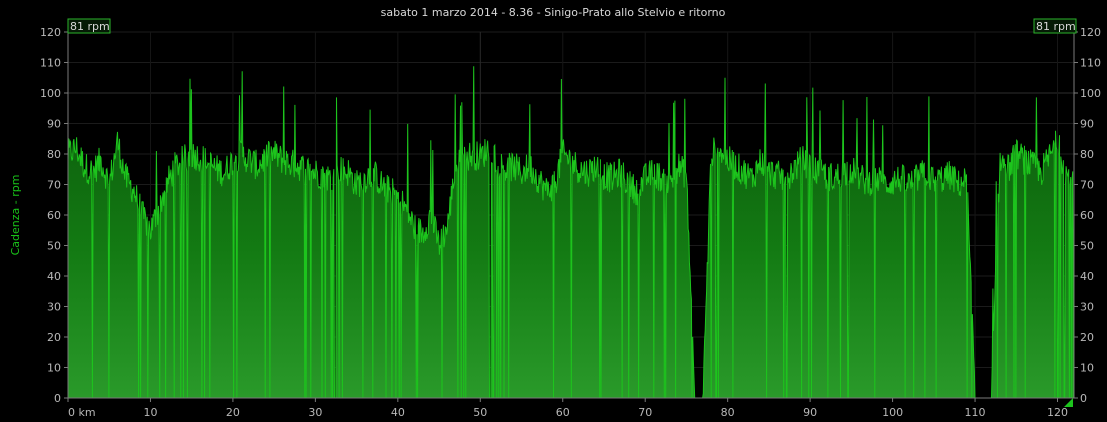 This screenshot has height=422, width=1107. I want to click on badge-right: 81 rpm, so click(1055, 26).